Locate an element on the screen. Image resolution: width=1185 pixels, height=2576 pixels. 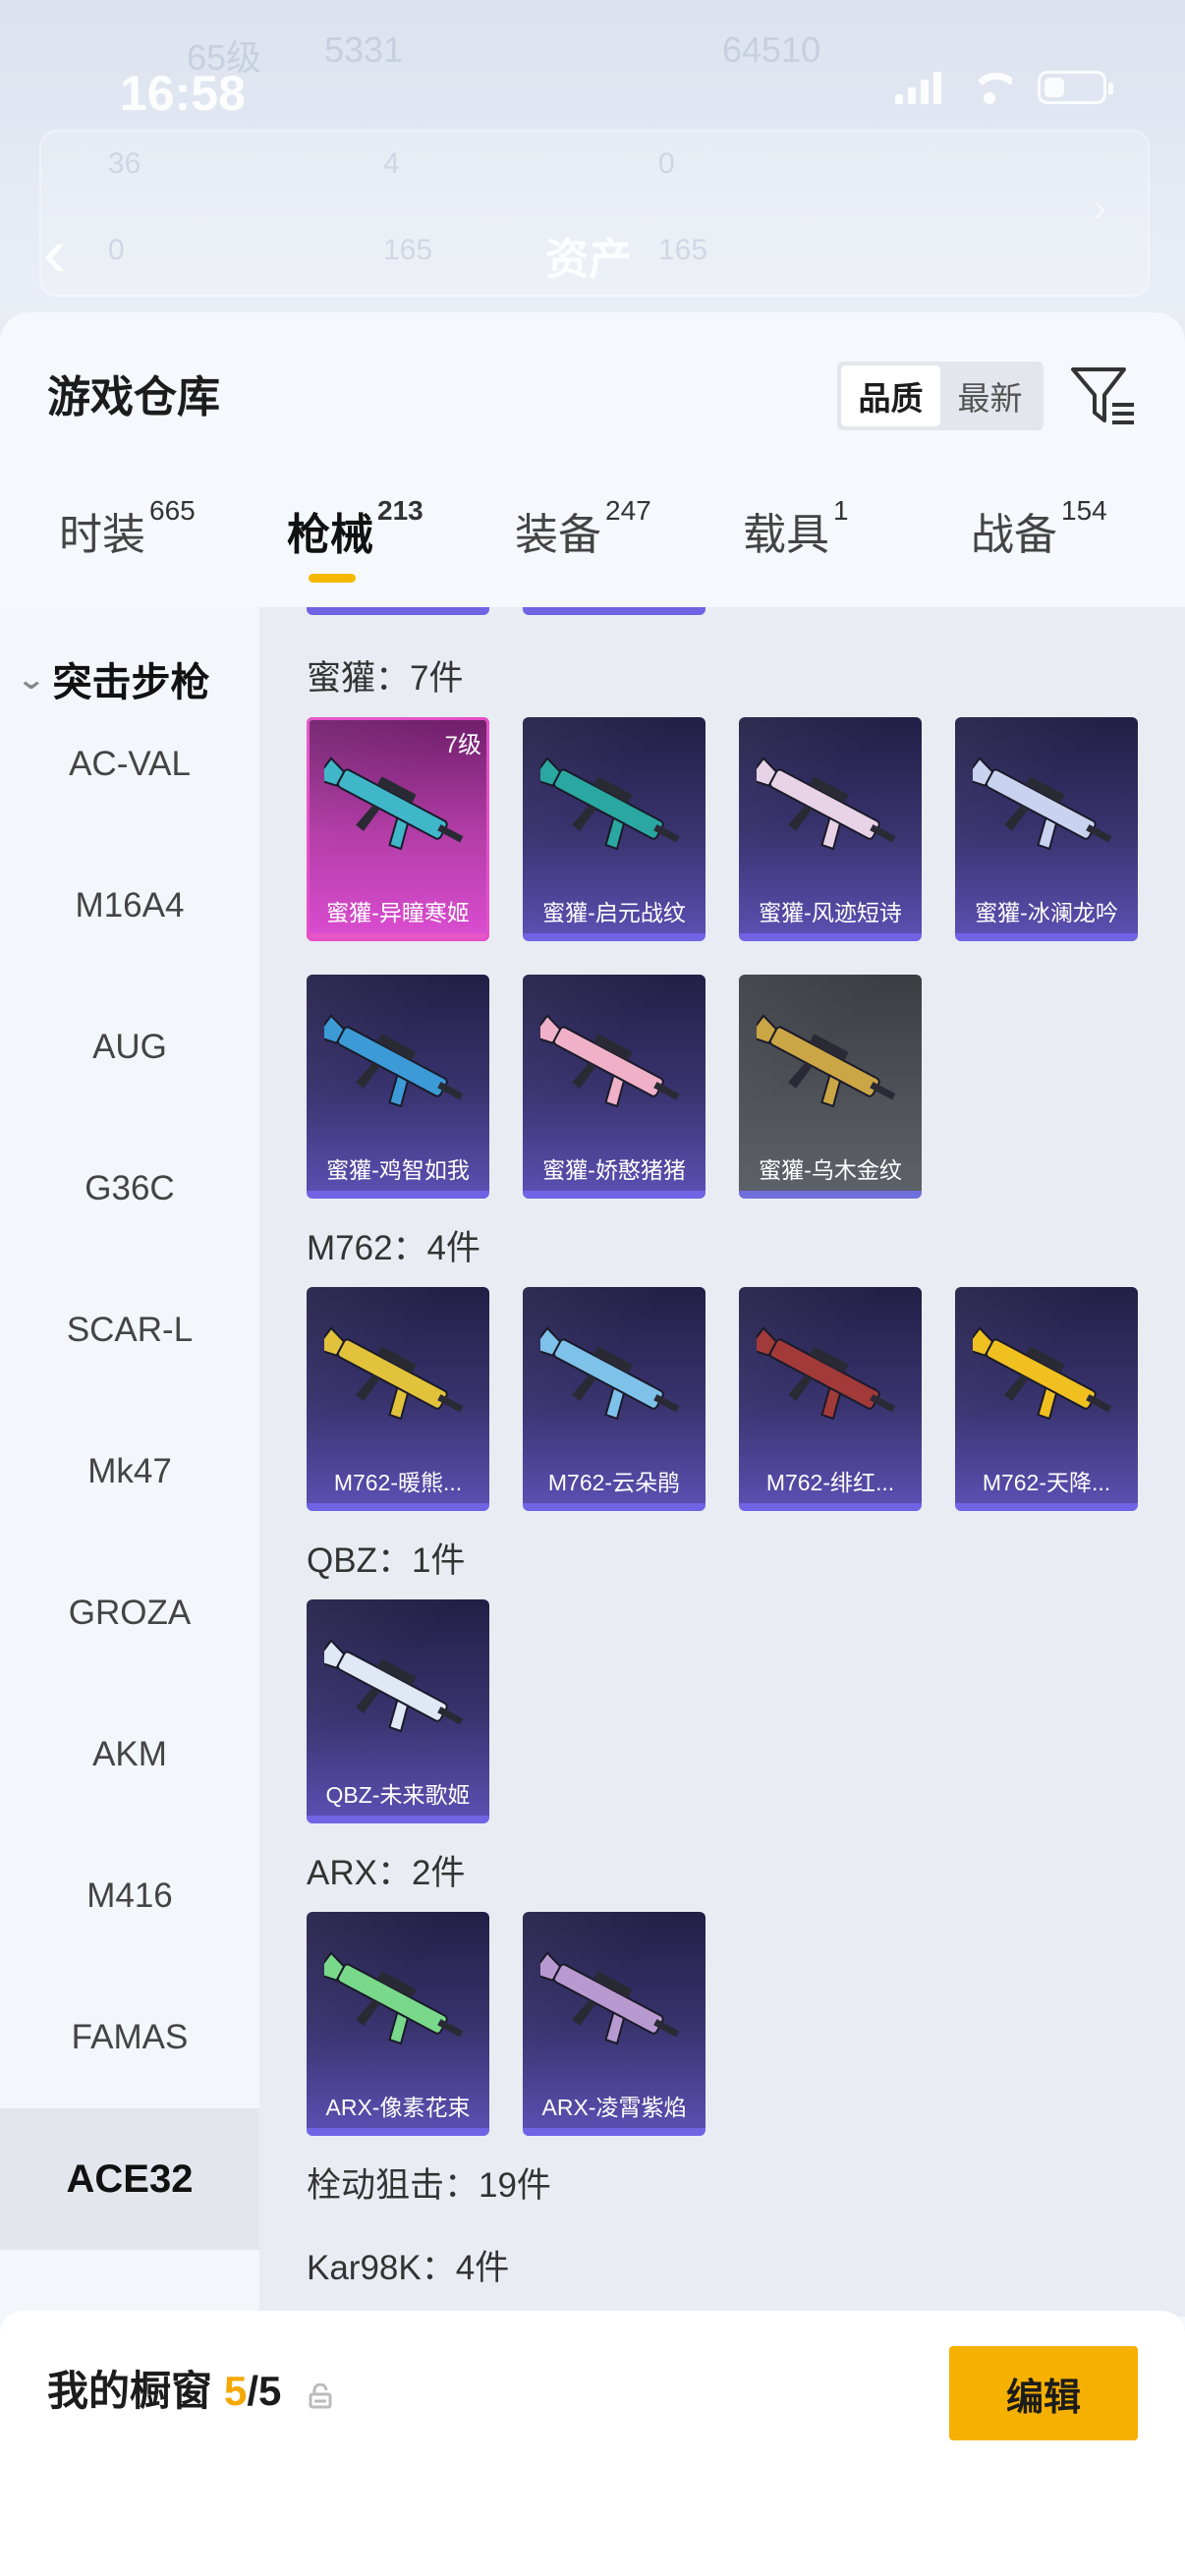
sidebar-item-ace32: ACE32 is located at coordinates (130, 2179).